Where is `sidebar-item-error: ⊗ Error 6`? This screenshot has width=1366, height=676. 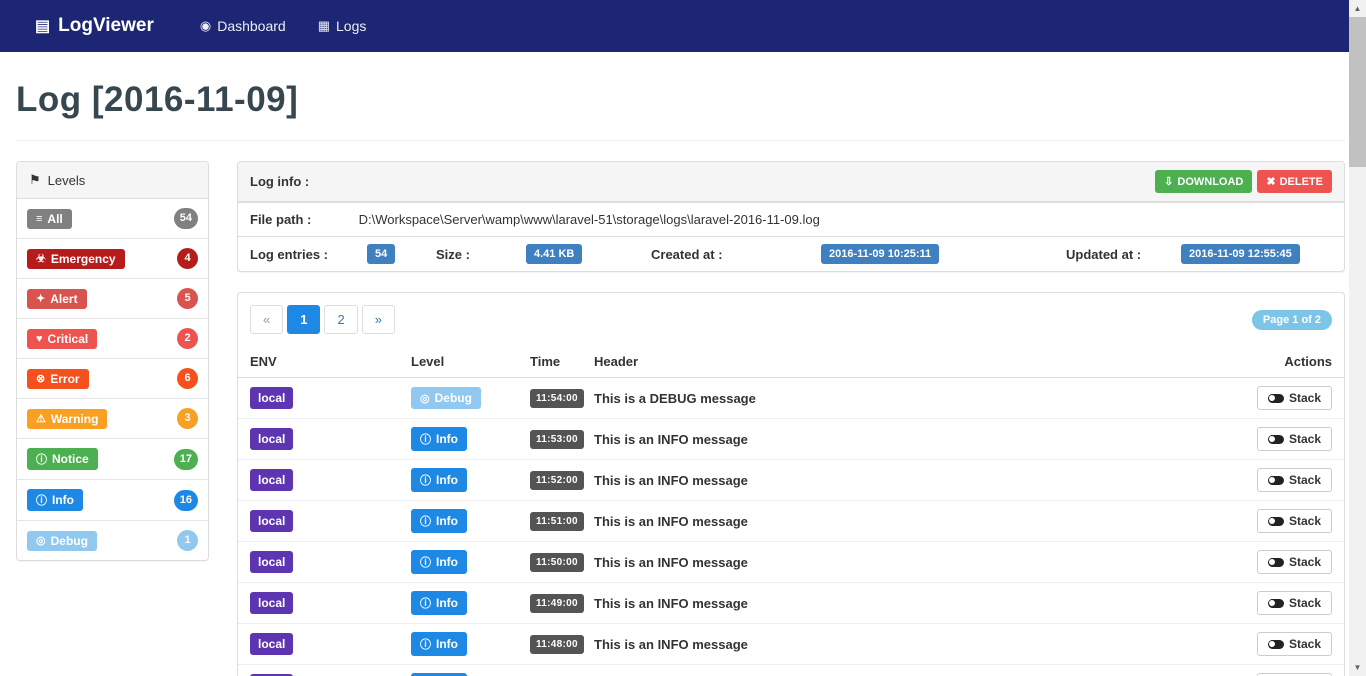 sidebar-item-error: ⊗ Error 6 is located at coordinates (112, 379).